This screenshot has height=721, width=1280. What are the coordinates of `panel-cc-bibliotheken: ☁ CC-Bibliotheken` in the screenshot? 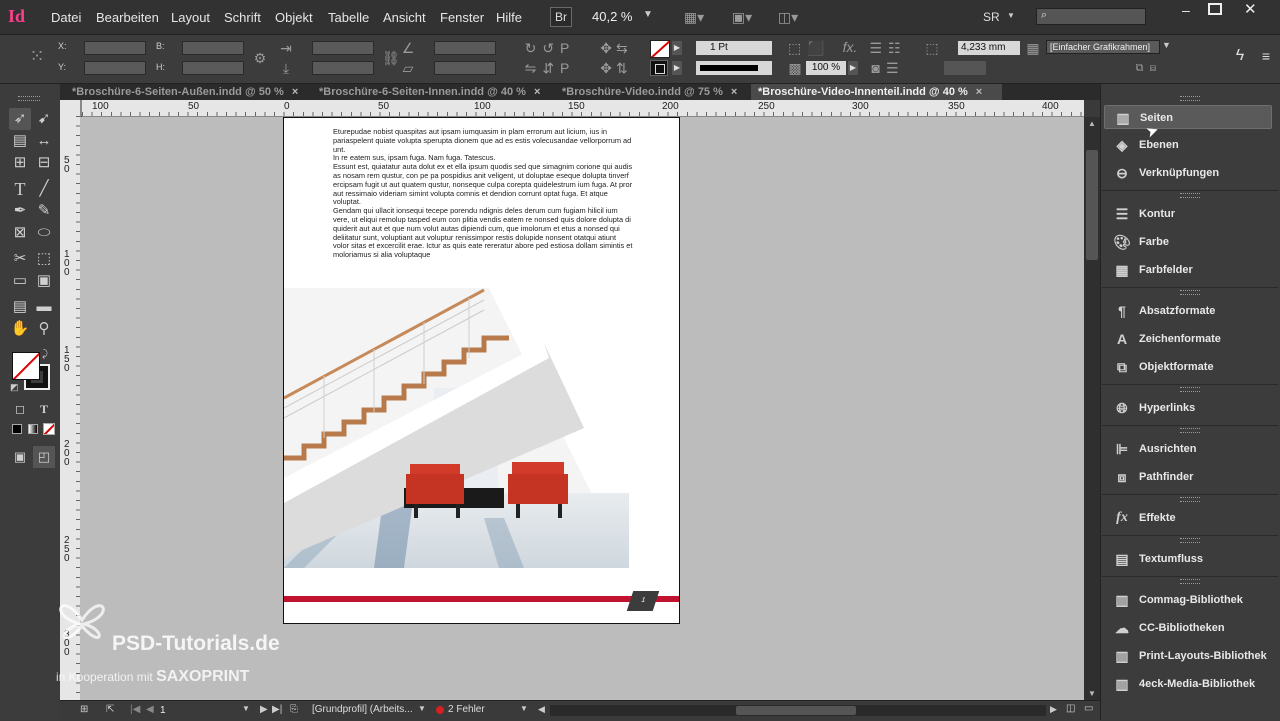 It's located at (1188, 628).